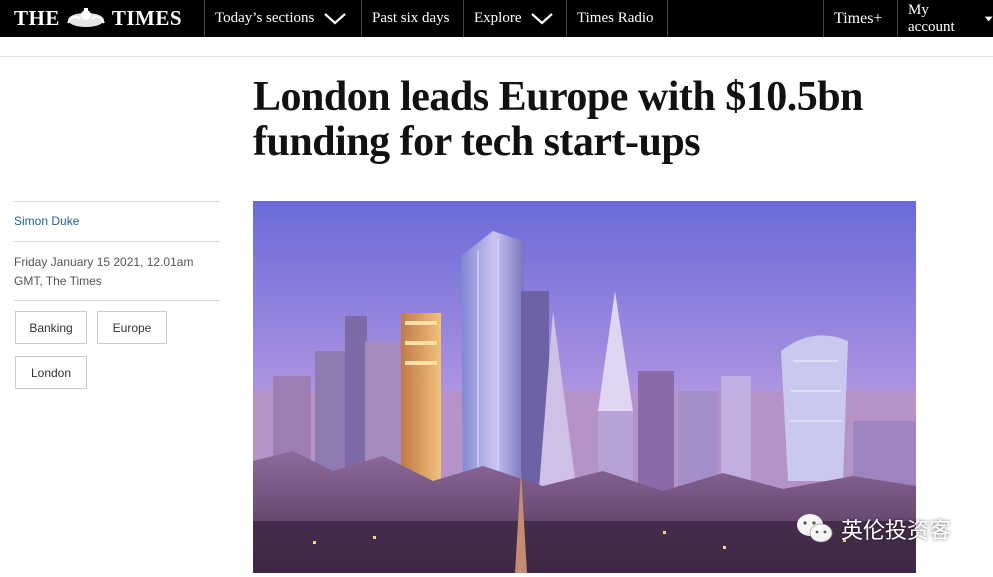  I want to click on wechat-watermark: 英伦投资客, so click(873, 529).